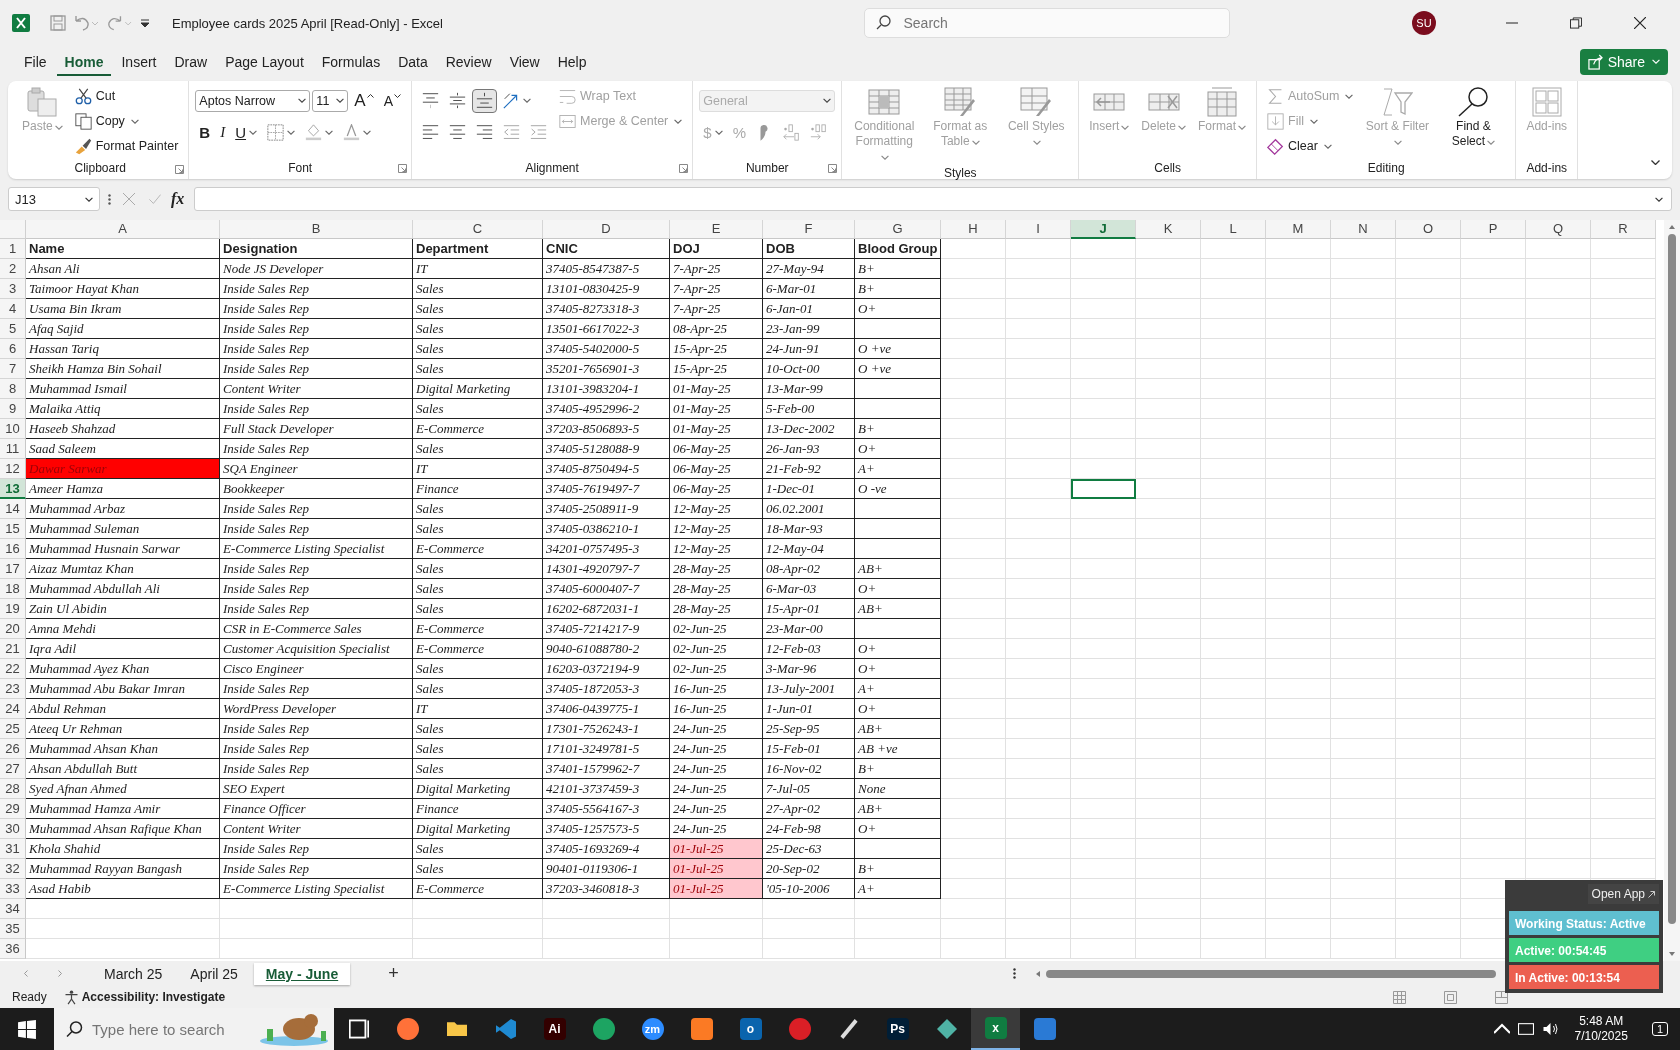 Image resolution: width=1680 pixels, height=1050 pixels. Describe the element at coordinates (1310, 146) in the screenshot. I see `ribbon-button: Clear` at that location.